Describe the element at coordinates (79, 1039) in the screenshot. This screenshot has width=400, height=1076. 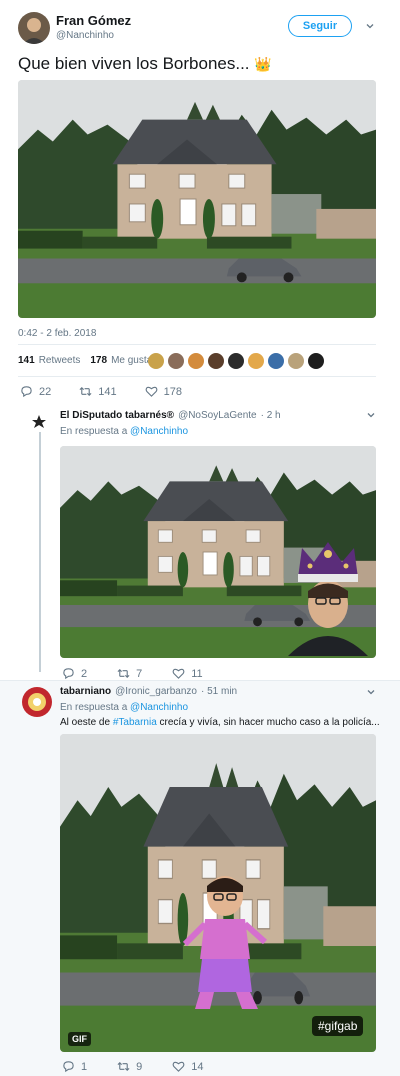
I see `gif-badge: GIF` at that location.